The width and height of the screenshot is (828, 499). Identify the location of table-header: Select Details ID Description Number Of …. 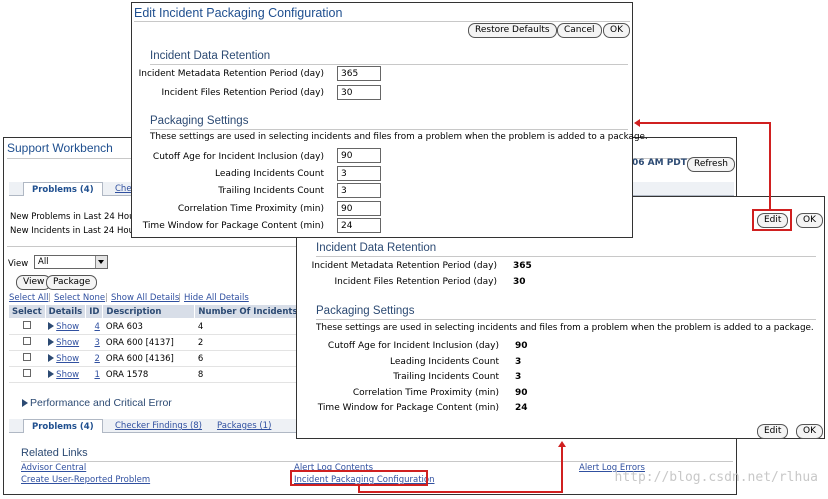
(158, 311).